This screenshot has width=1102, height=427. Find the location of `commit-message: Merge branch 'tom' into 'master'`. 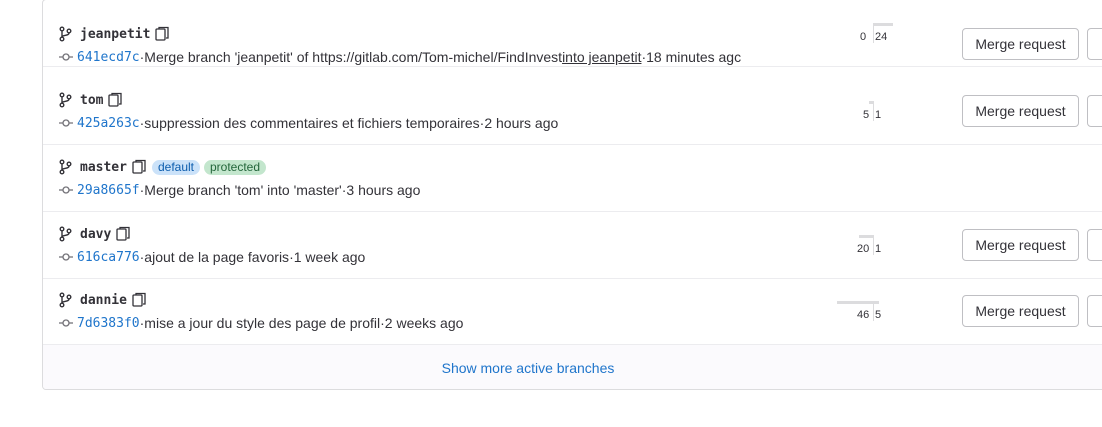

commit-message: Merge branch 'tom' into 'master' is located at coordinates (243, 190).